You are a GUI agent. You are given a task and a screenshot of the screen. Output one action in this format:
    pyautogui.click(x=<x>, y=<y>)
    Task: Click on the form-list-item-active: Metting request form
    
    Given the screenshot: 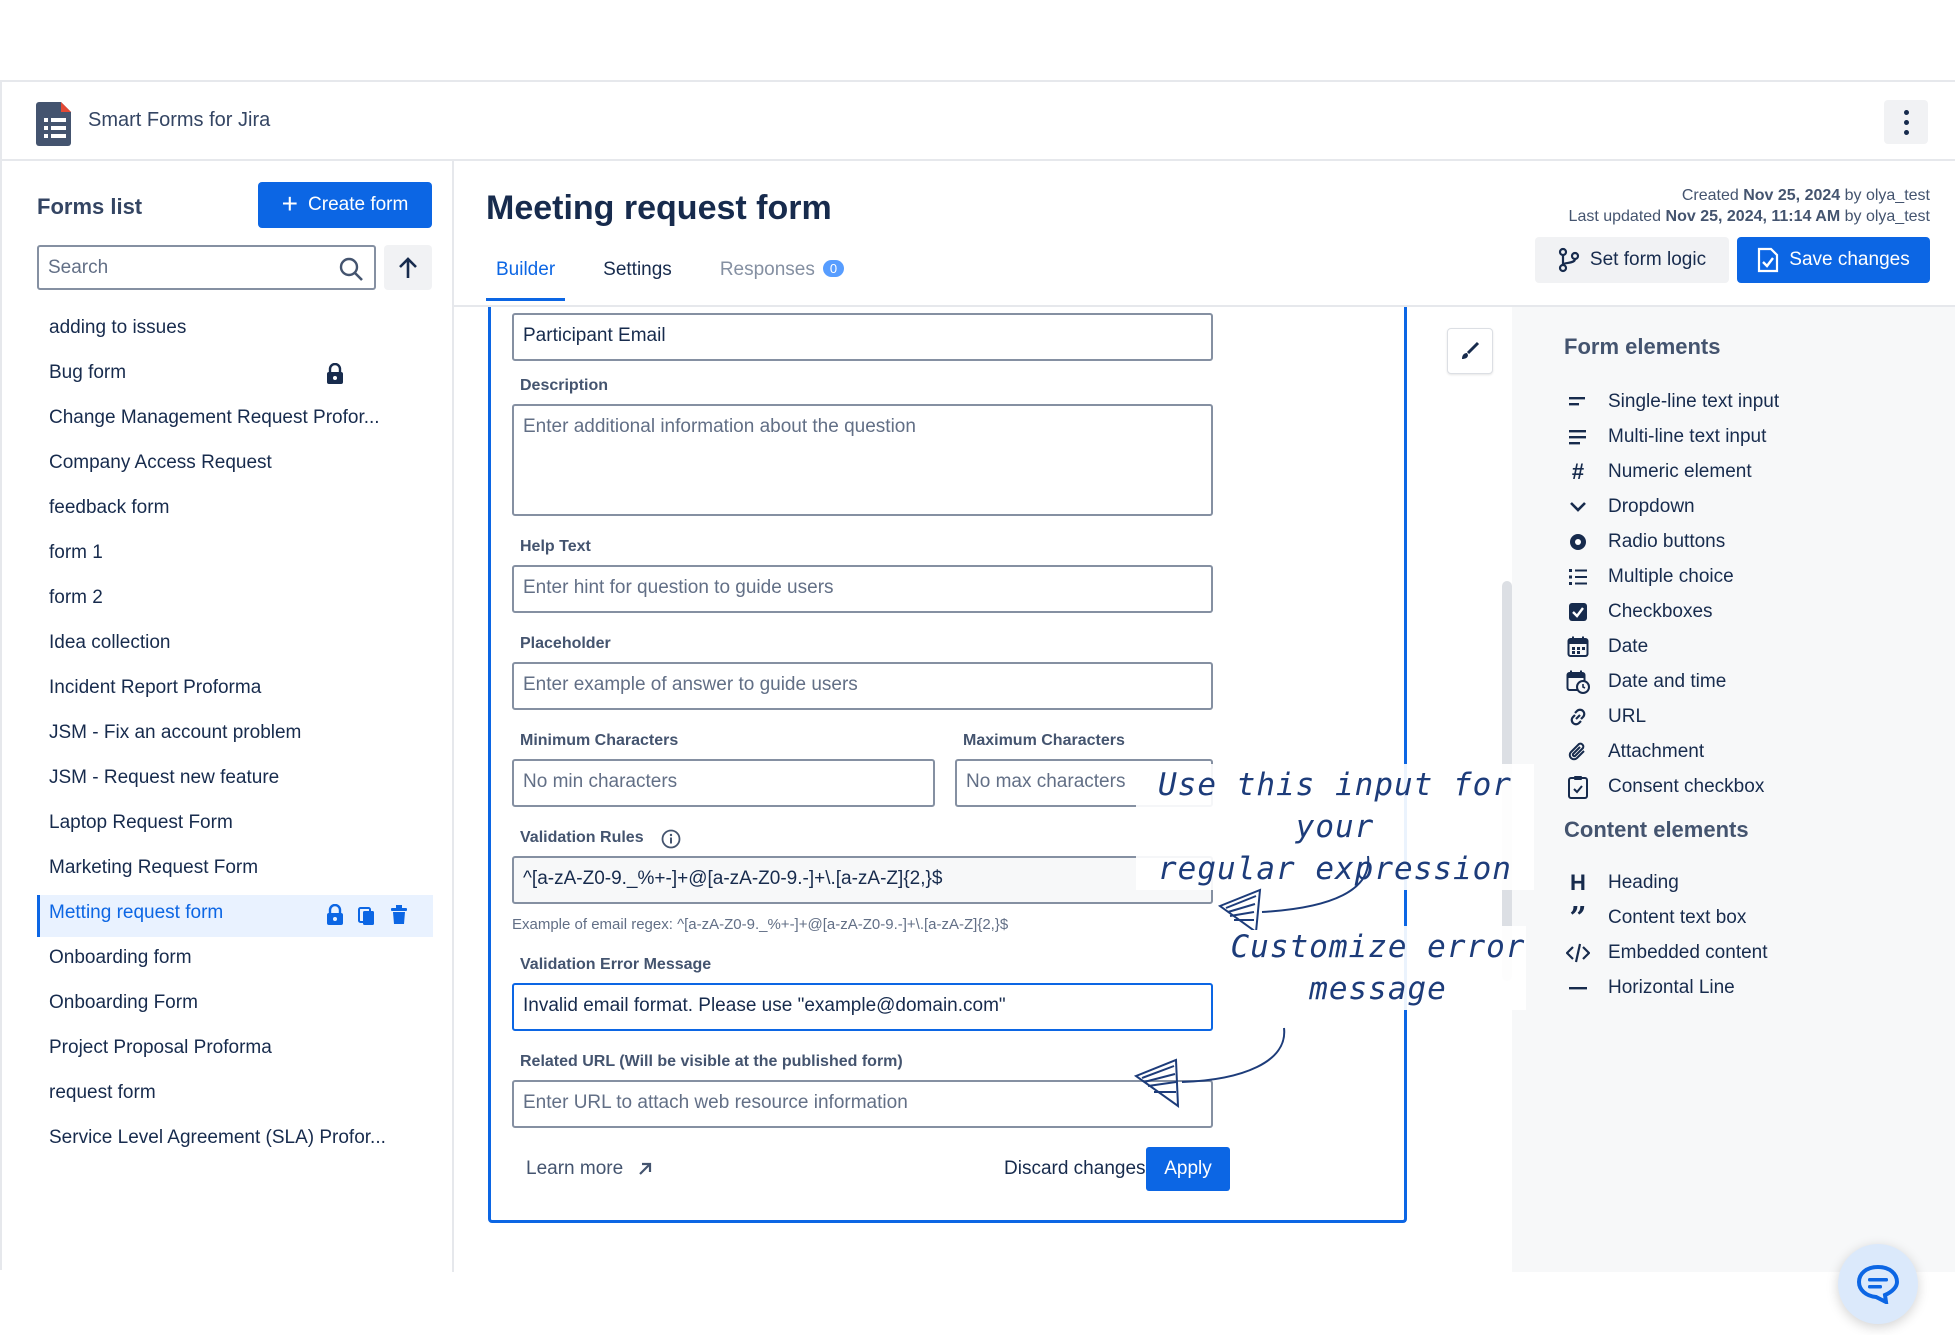 What is the action you would take?
    pyautogui.click(x=235, y=916)
    